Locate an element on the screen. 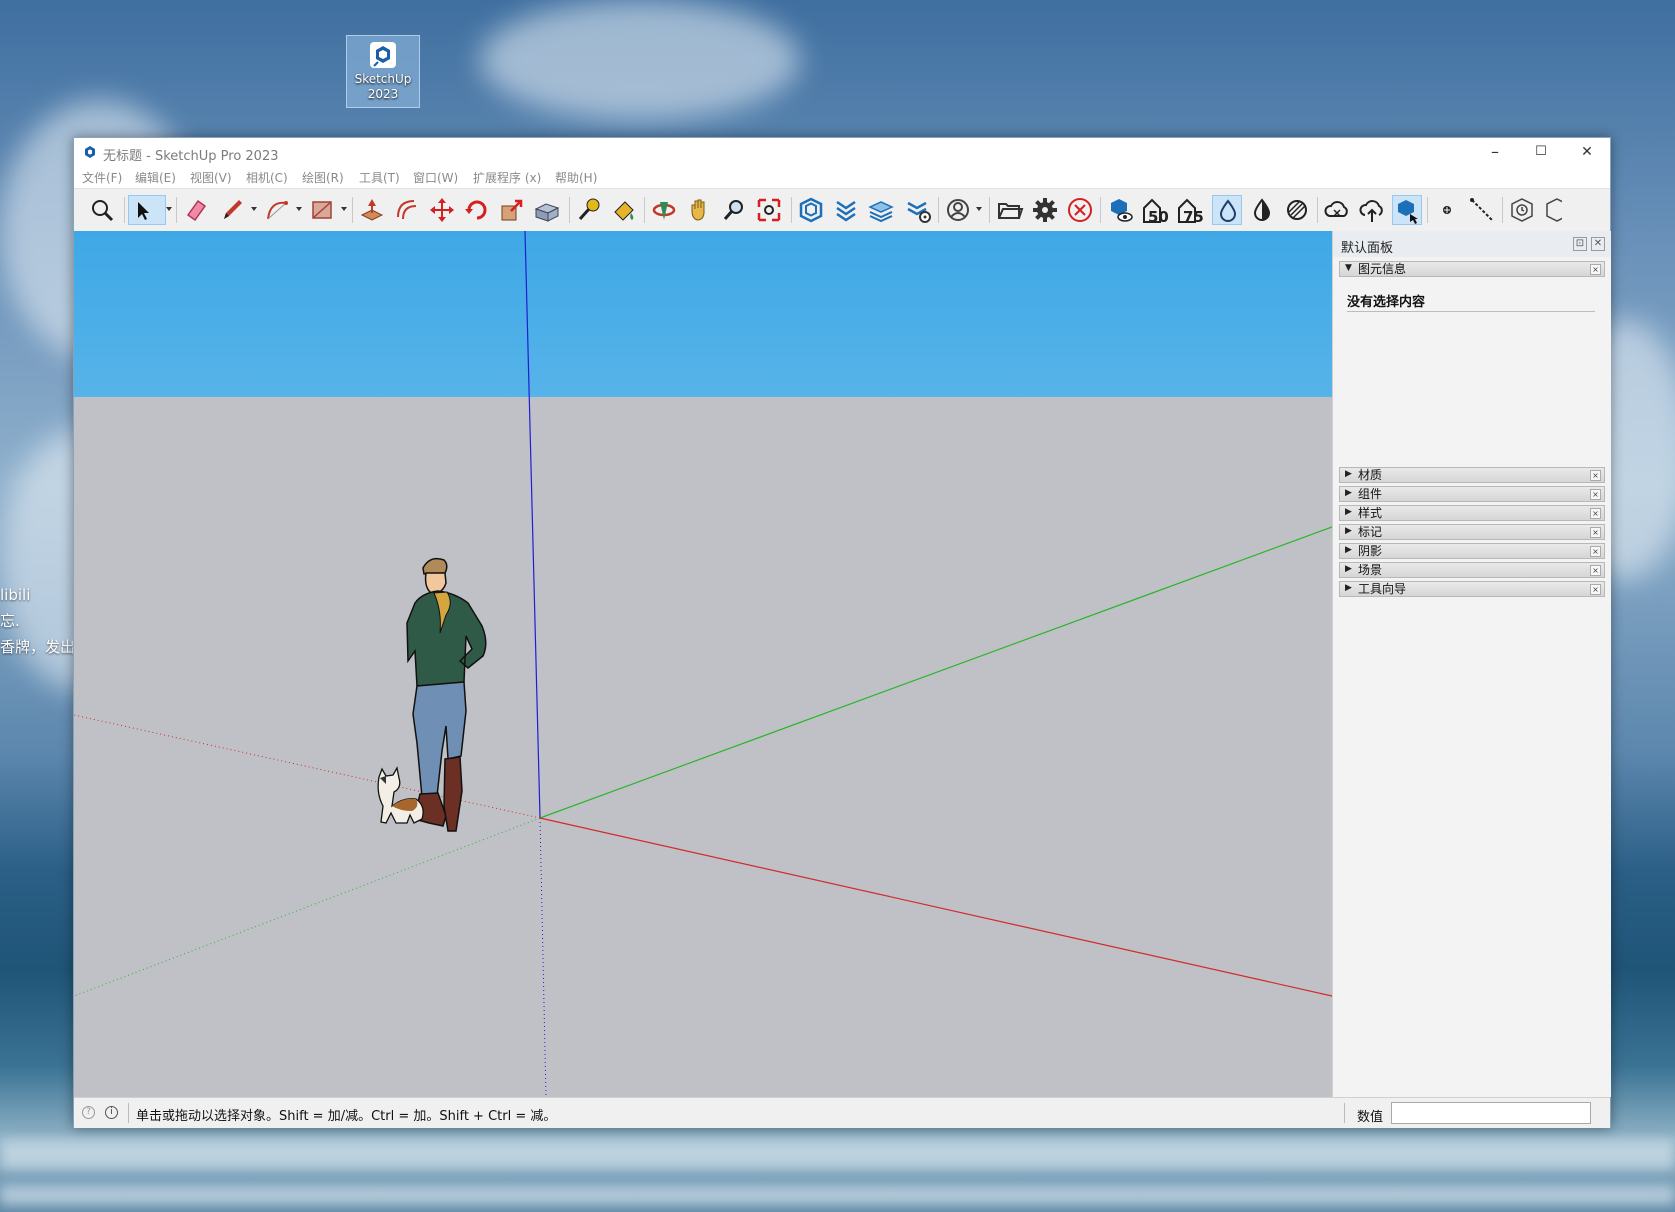  cloud-upload-button is located at coordinates (1372, 210).